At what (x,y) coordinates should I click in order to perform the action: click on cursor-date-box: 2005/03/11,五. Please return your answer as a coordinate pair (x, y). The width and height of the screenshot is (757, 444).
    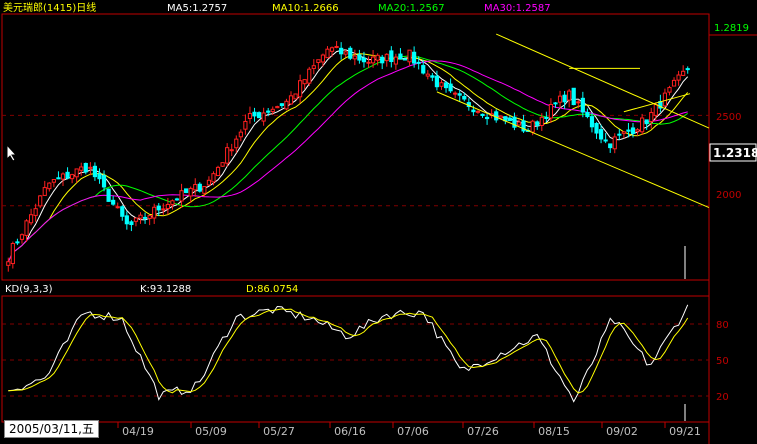
    Looking at the image, I should click on (51, 429).